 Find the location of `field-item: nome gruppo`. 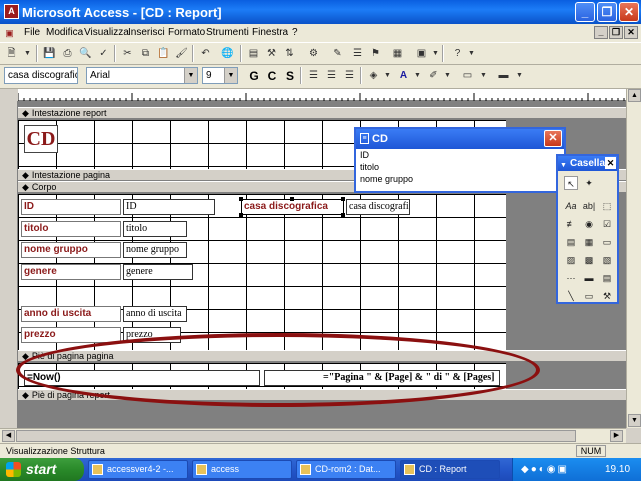

field-item: nome gruppo is located at coordinates (460, 179).